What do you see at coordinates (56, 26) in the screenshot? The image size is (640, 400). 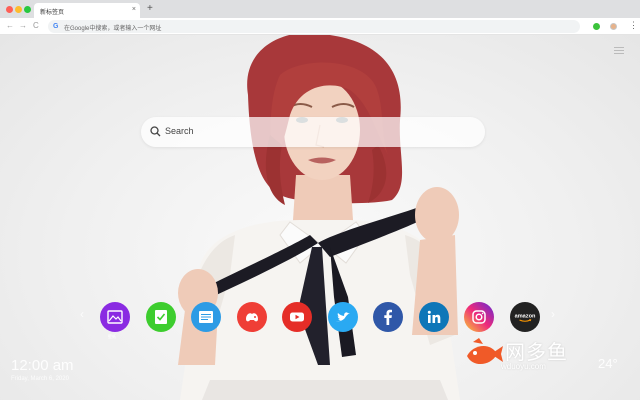 I see `google-icon: G` at bounding box center [56, 26].